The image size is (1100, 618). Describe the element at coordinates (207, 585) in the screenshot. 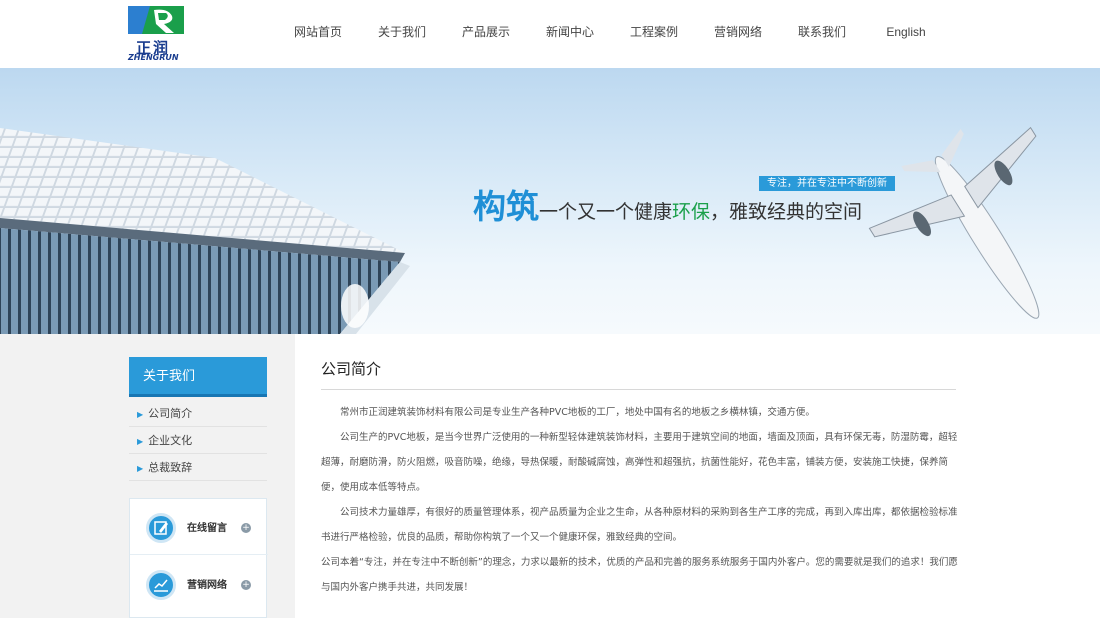

I see `marketing-network-label: 营销网络` at that location.